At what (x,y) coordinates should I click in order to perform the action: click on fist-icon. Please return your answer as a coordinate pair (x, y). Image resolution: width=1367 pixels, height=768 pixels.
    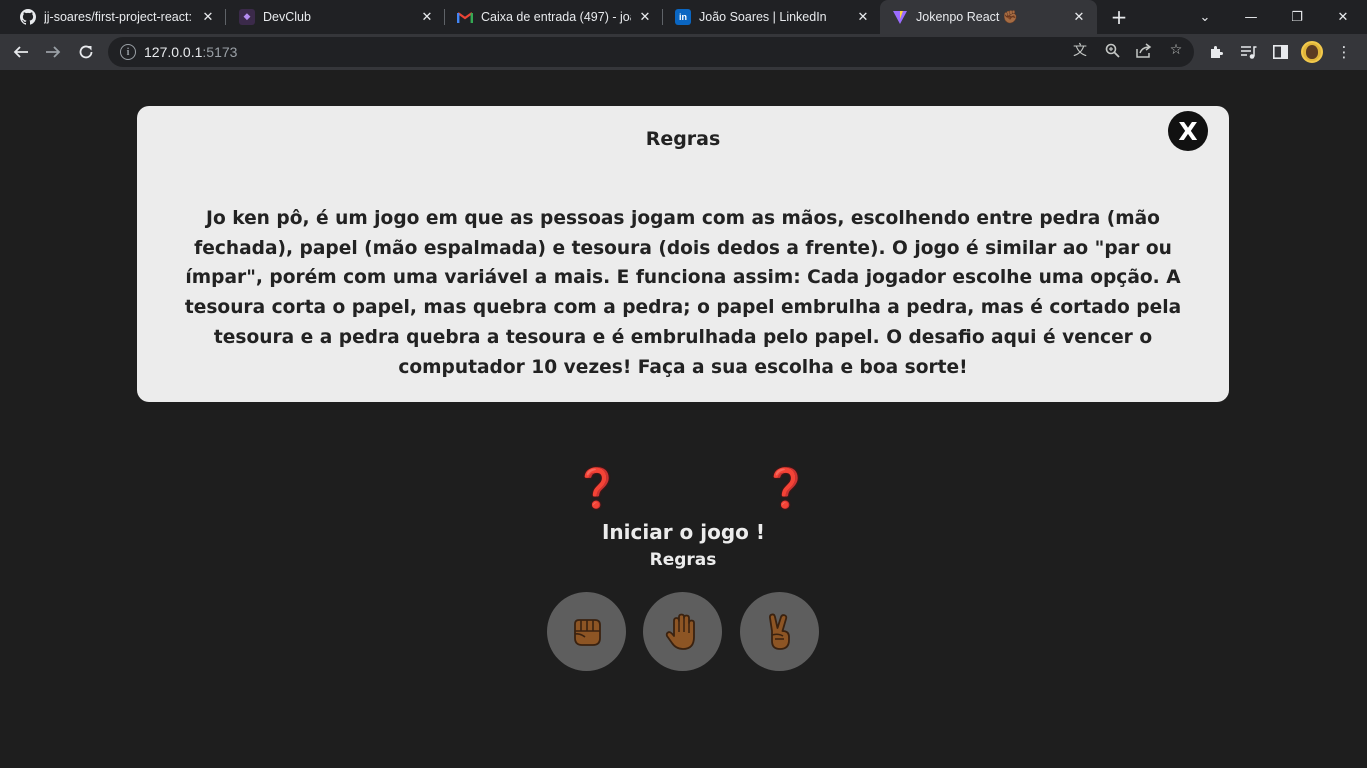
    Looking at the image, I should click on (587, 632).